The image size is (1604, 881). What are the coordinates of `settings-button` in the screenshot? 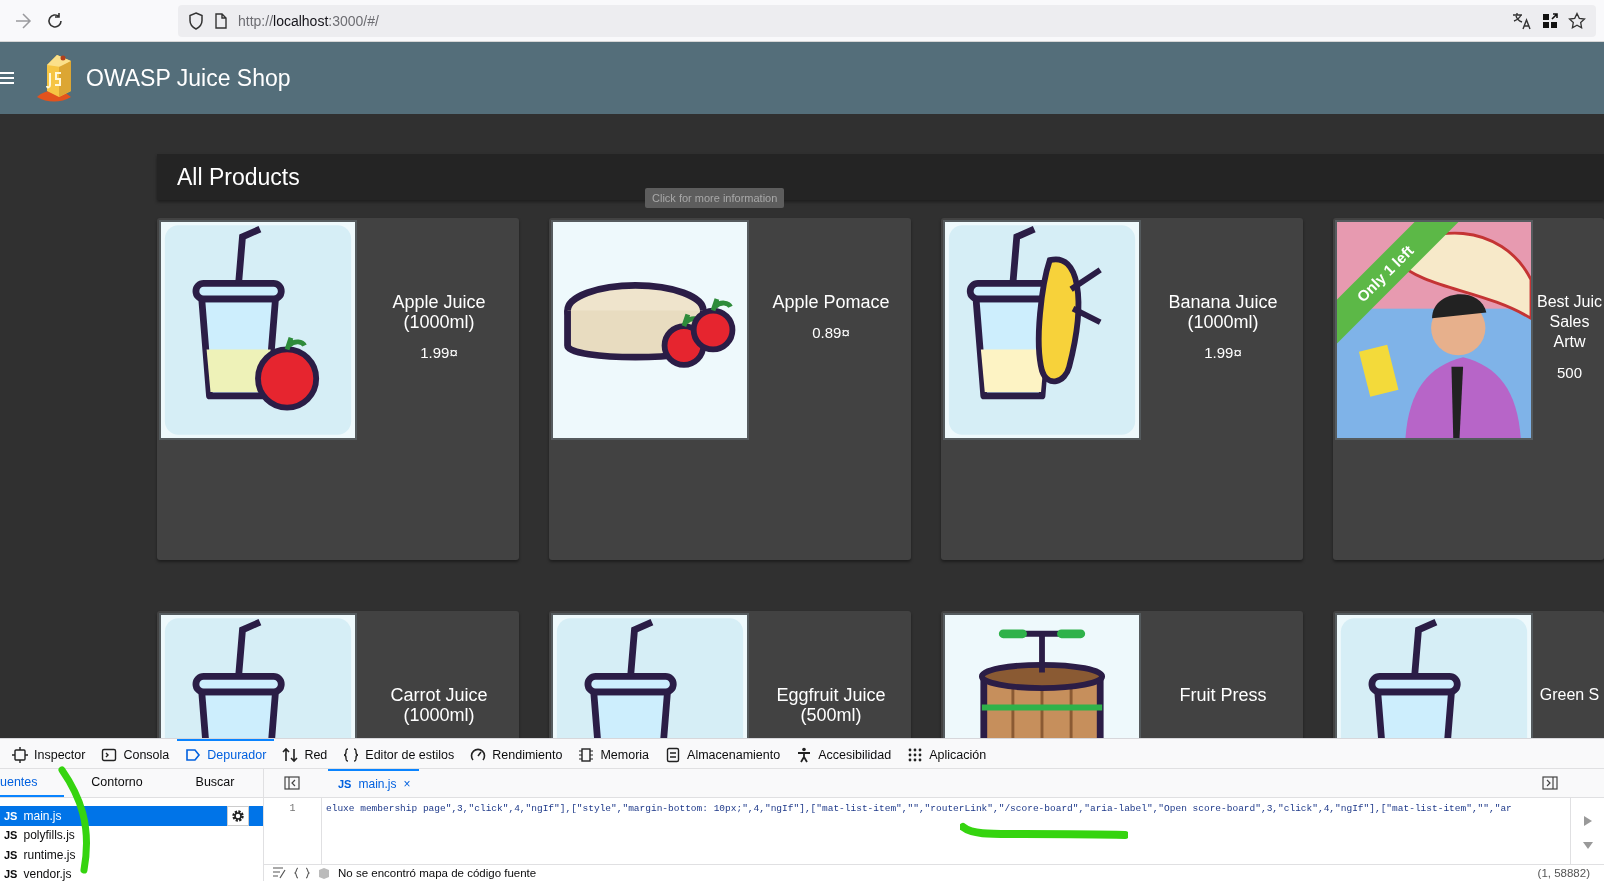 It's located at (238, 816).